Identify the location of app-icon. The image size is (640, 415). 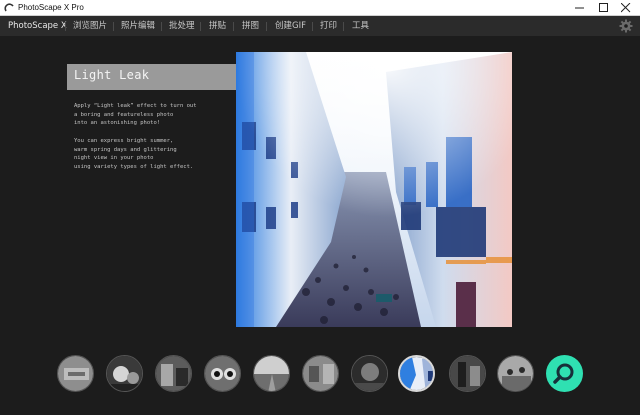
(9, 7).